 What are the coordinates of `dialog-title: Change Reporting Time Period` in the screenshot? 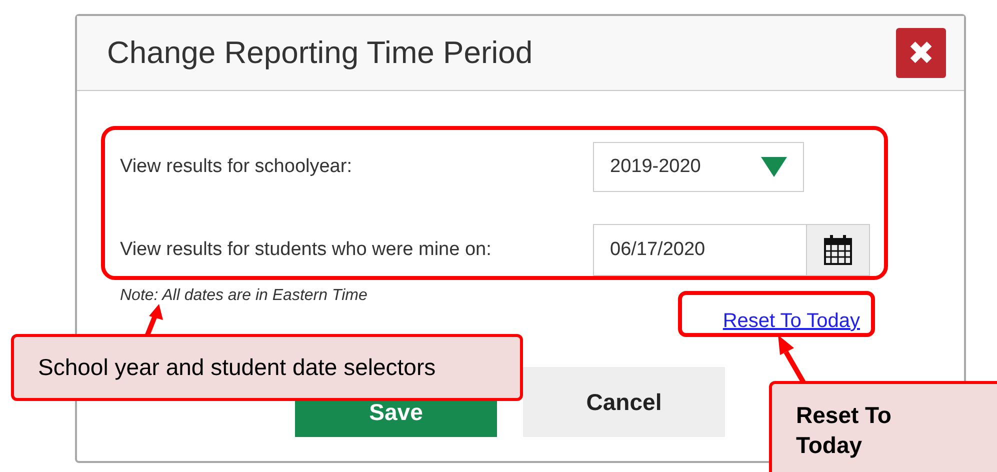 It's located at (320, 53).